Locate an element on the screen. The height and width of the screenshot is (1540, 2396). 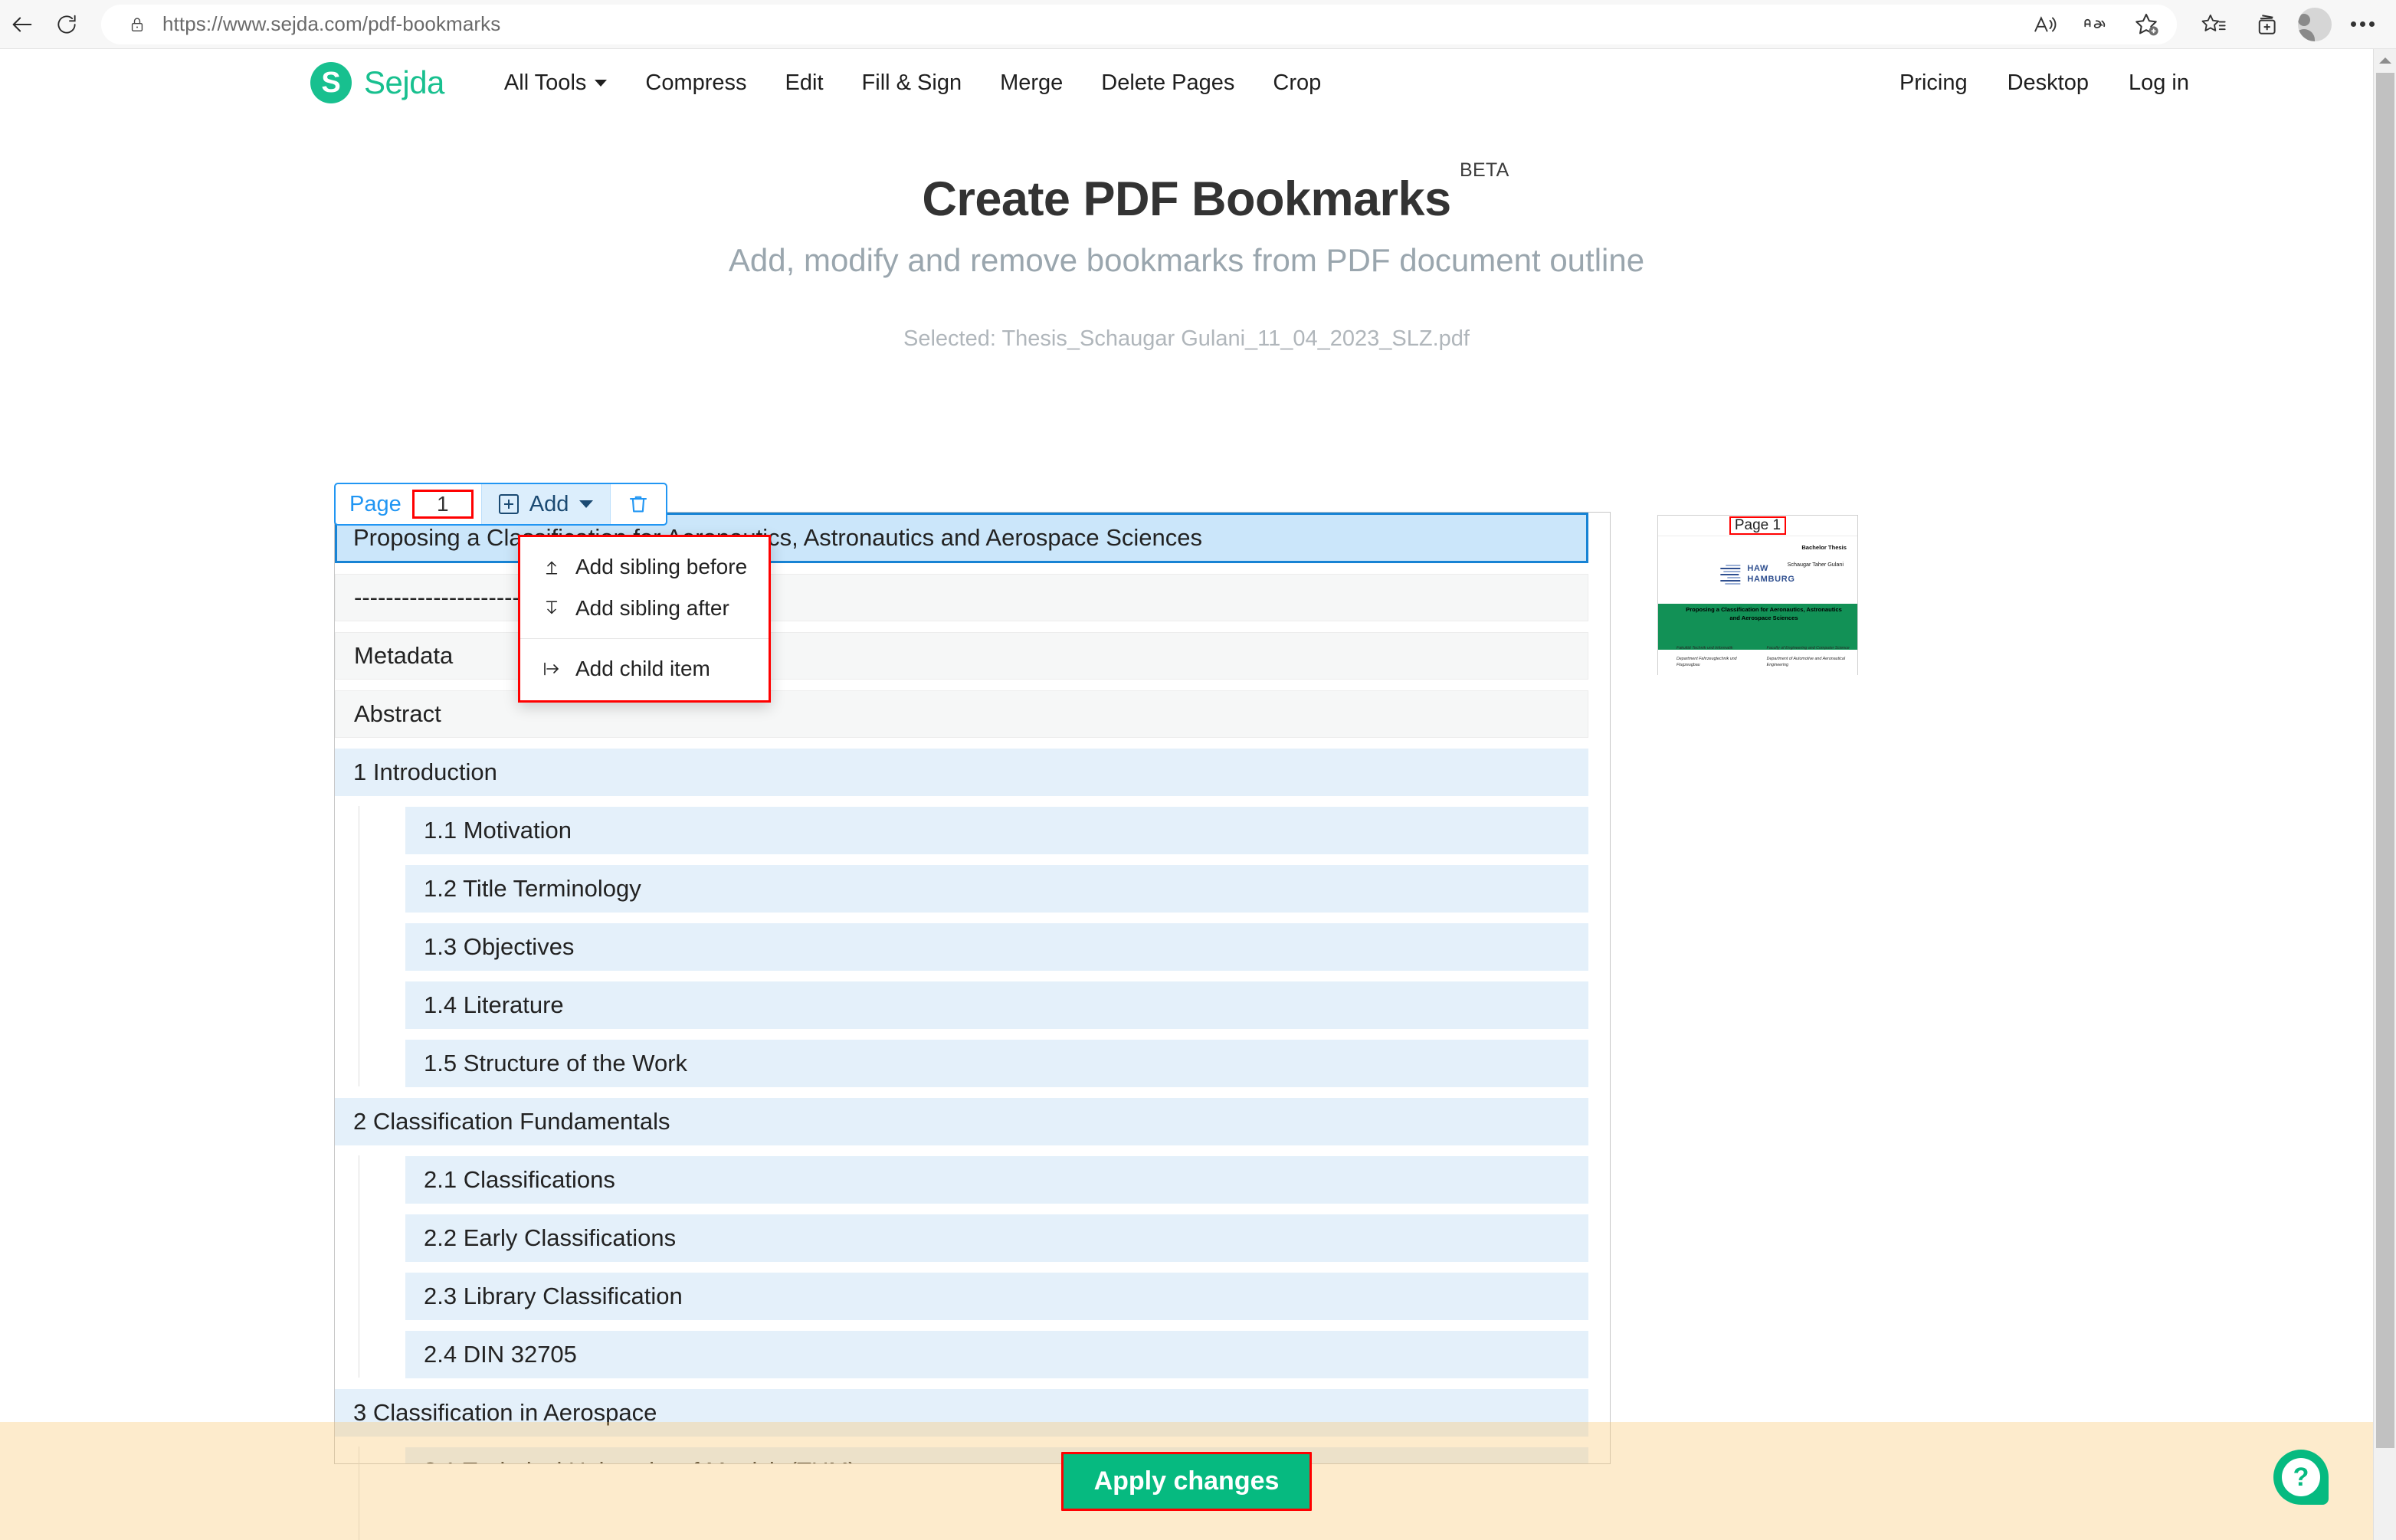
read-aloud-icon is located at coordinates (2045, 24).